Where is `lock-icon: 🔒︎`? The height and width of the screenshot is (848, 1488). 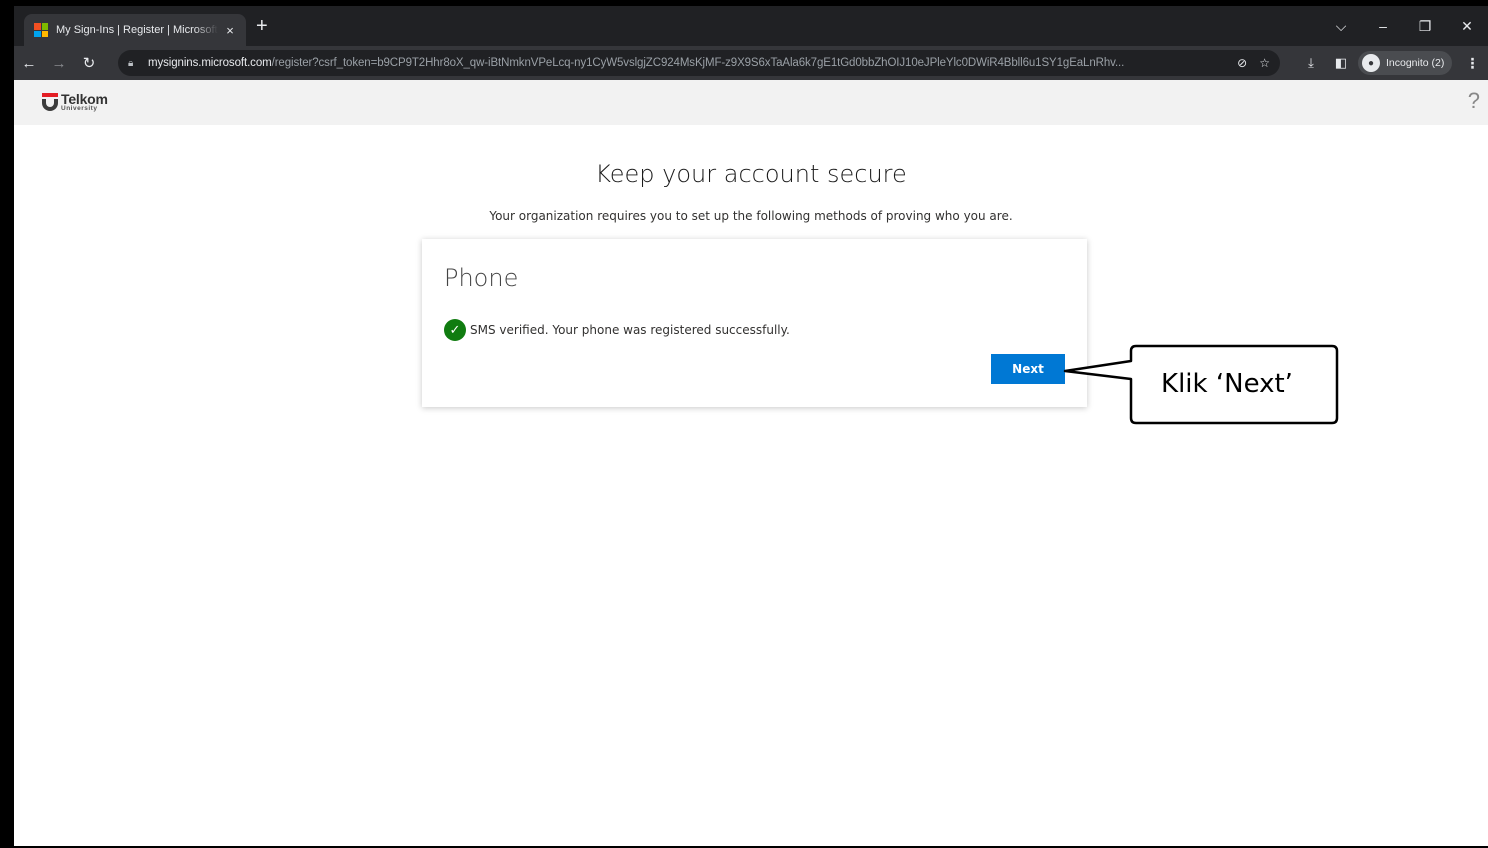 lock-icon: 🔒︎ is located at coordinates (134, 63).